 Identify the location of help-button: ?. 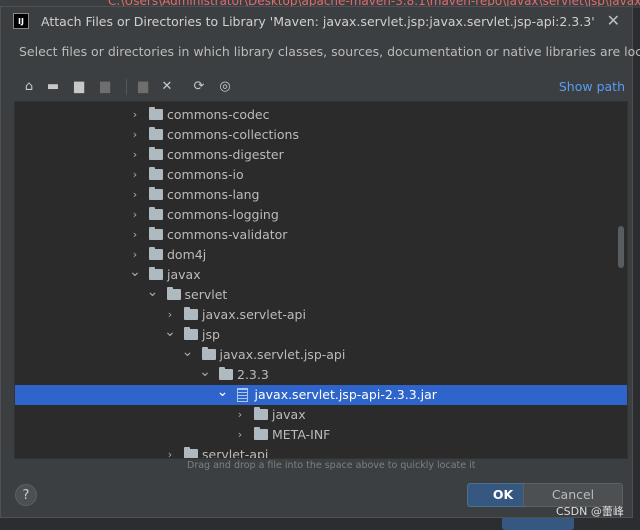
(26, 495).